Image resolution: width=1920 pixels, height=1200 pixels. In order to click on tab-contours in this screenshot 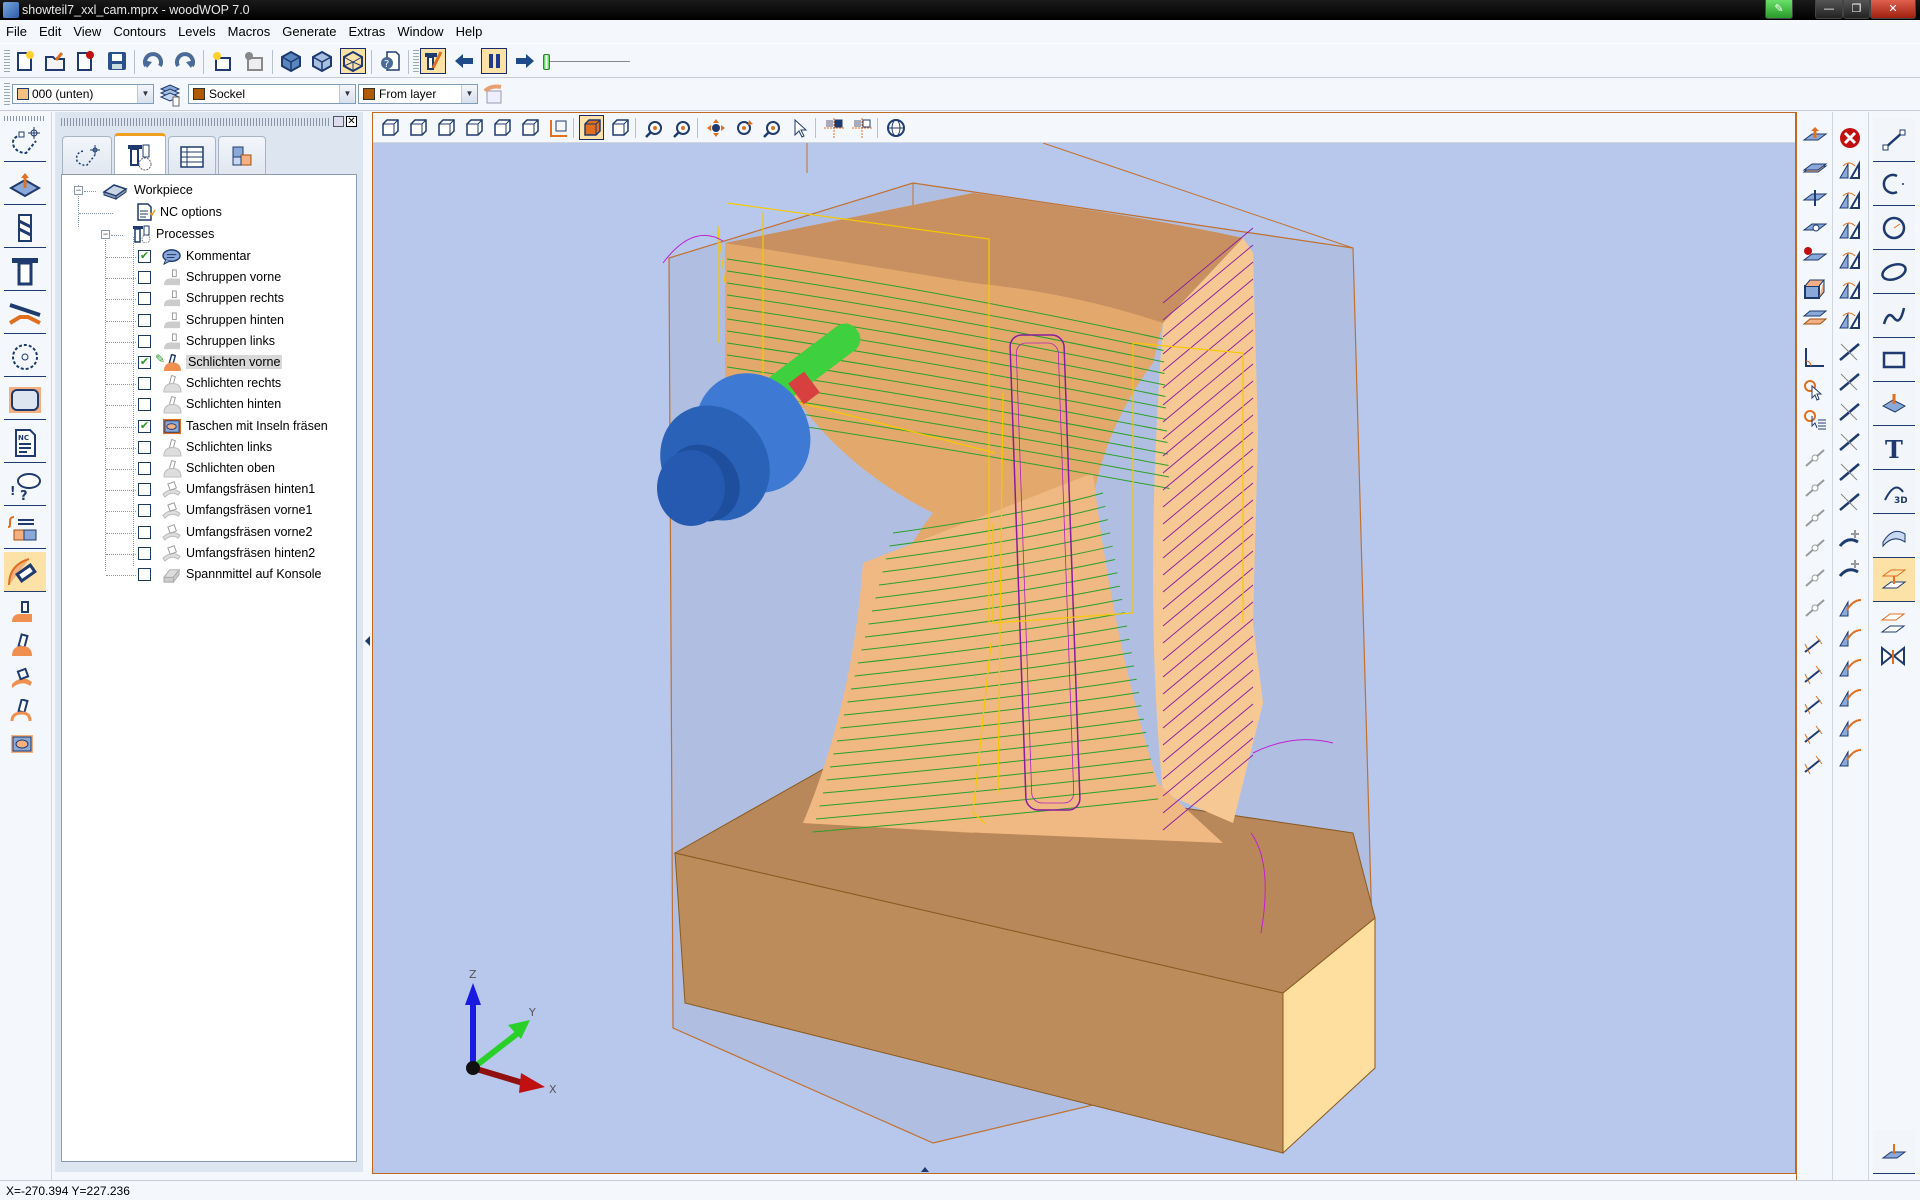, I will do `click(87, 156)`.